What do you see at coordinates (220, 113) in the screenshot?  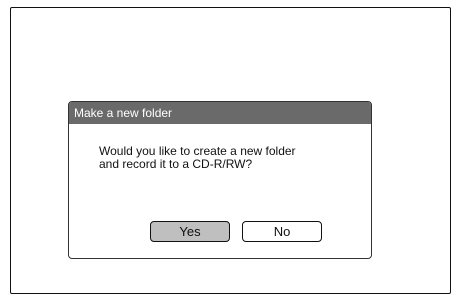 I see `dialog-title: Make a new folder` at bounding box center [220, 113].